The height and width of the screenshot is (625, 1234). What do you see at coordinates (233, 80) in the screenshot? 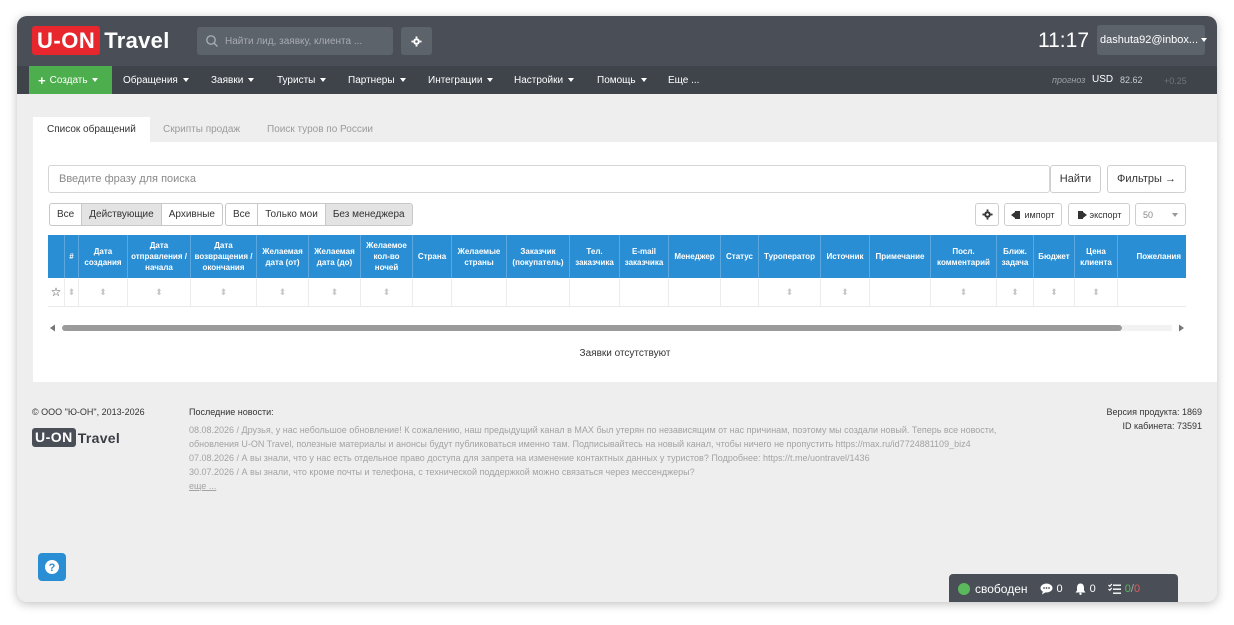
I see `nav-item-orders: Заявки` at bounding box center [233, 80].